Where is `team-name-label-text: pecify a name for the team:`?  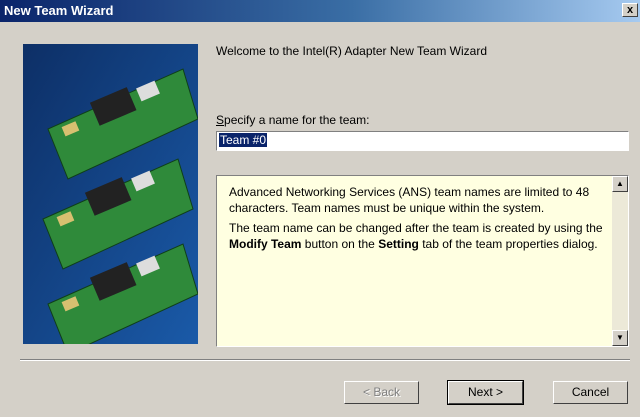 team-name-label-text: pecify a name for the team: is located at coordinates (297, 120).